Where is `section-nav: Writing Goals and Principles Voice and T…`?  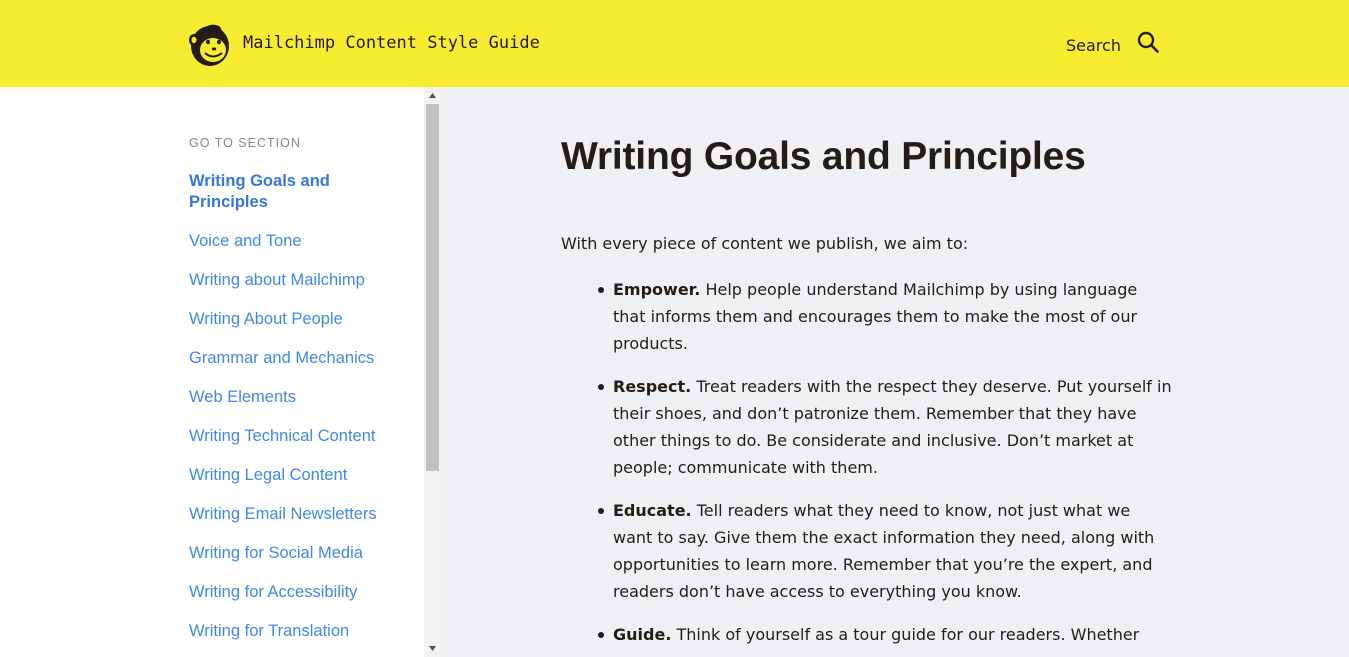
section-nav: Writing Goals and Principles Voice and T… is located at coordinates (289, 414).